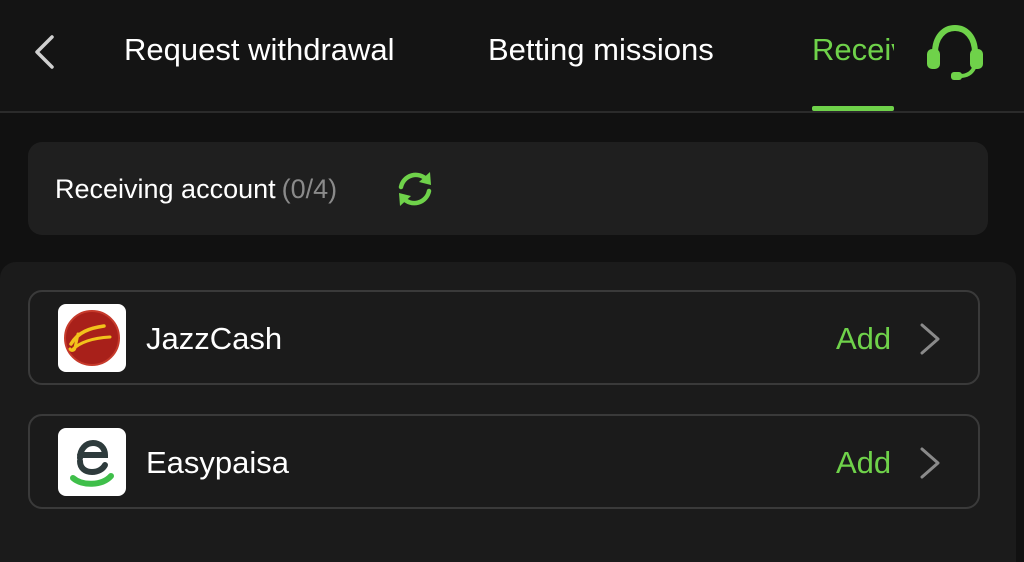 The width and height of the screenshot is (1024, 562). What do you see at coordinates (92, 462) in the screenshot?
I see `easypaisa-logo-icon` at bounding box center [92, 462].